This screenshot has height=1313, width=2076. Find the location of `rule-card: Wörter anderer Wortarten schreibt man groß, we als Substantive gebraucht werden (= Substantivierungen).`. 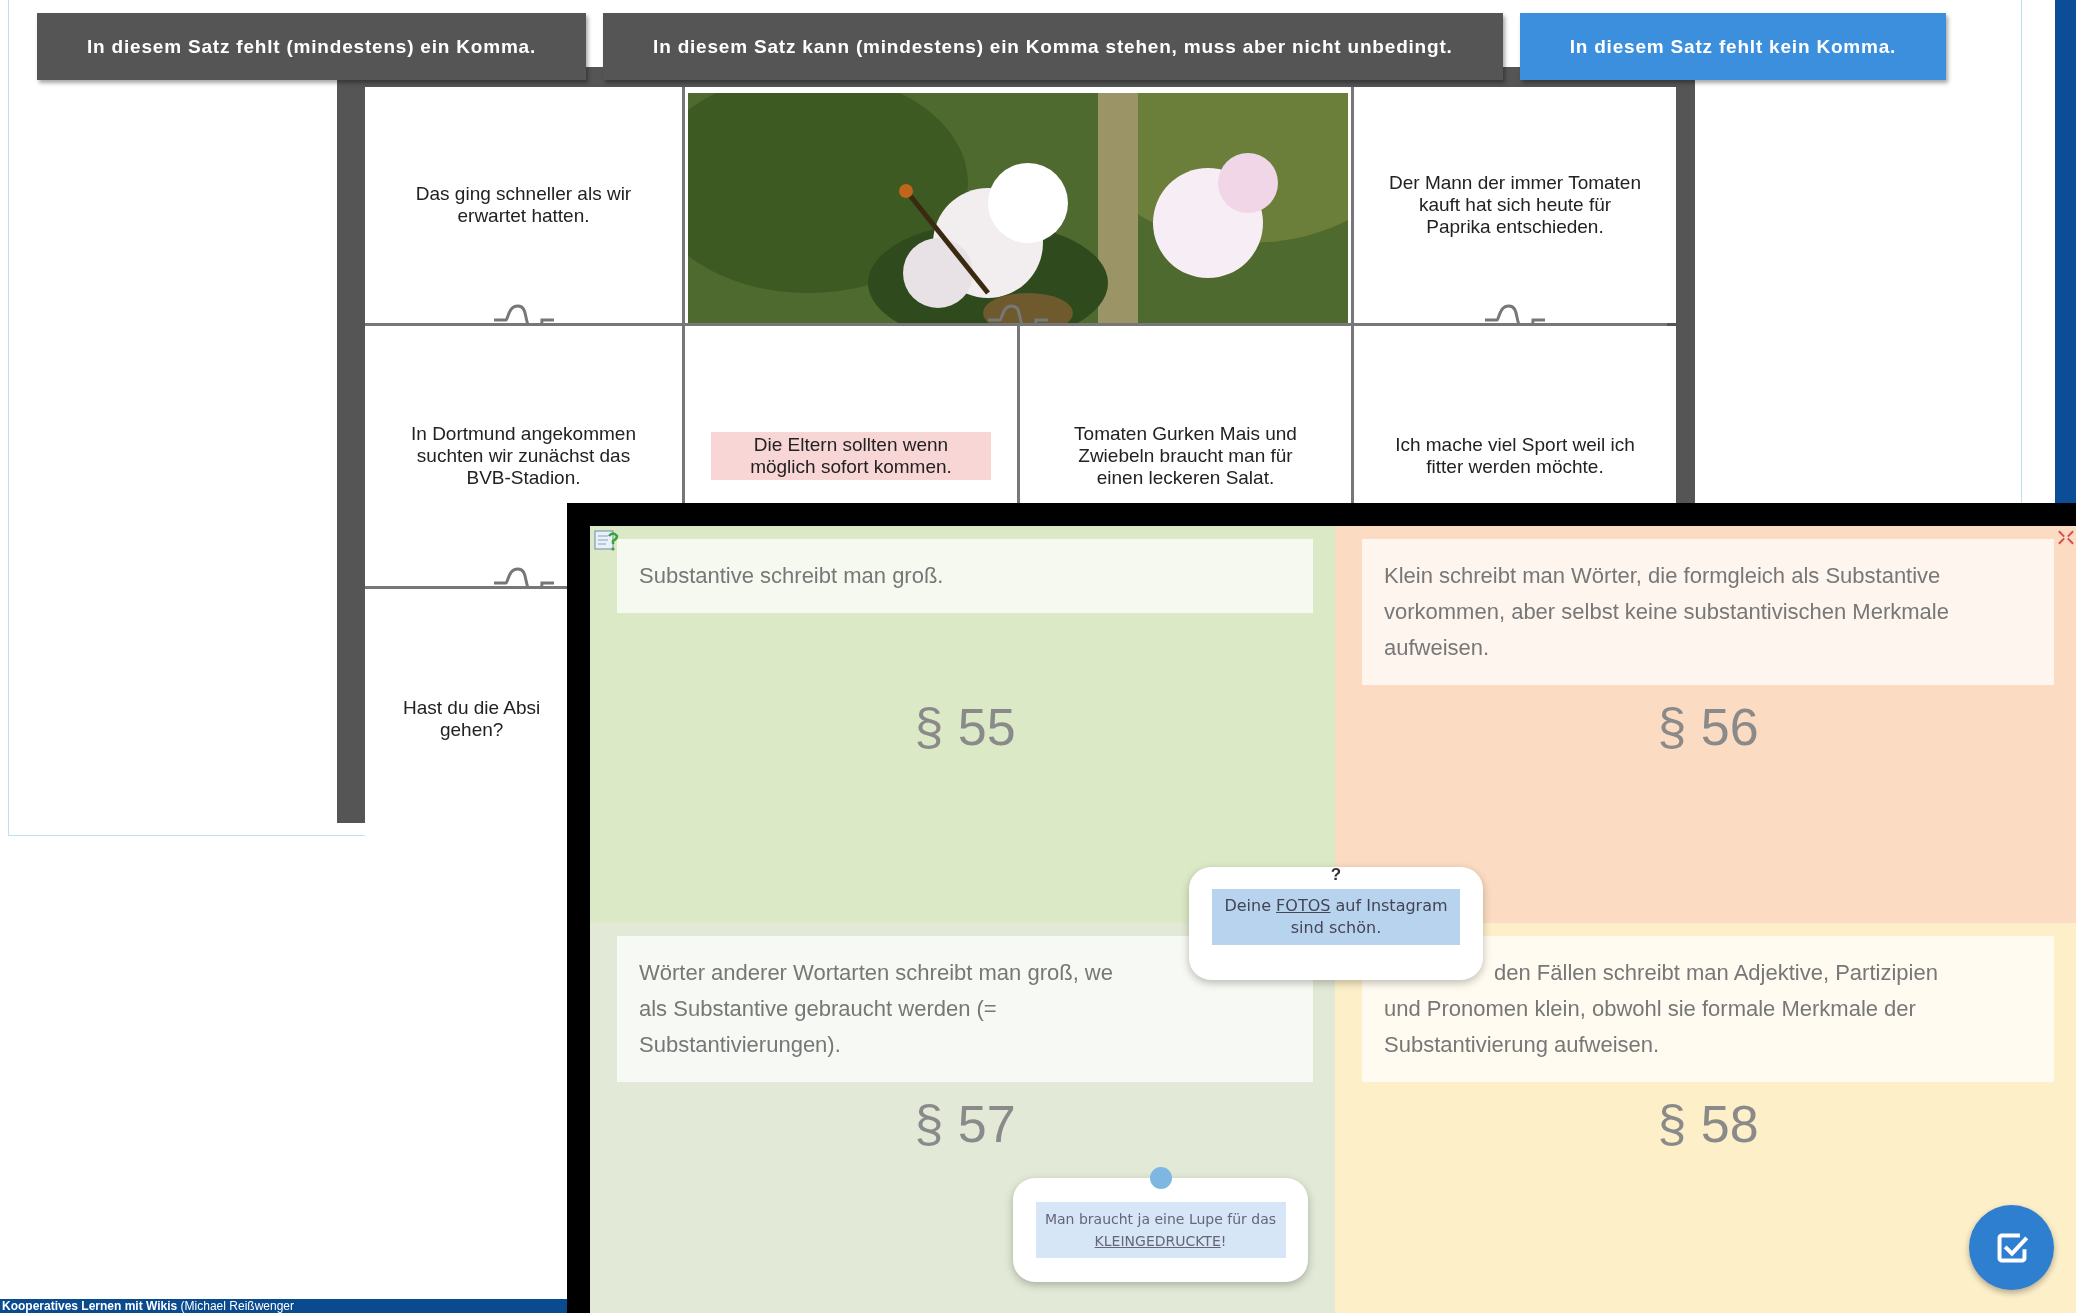

rule-card: Wörter anderer Wortarten schreibt man groß, we als Substantive gebraucht werden (= Substantivierungen). is located at coordinates (965, 1009).